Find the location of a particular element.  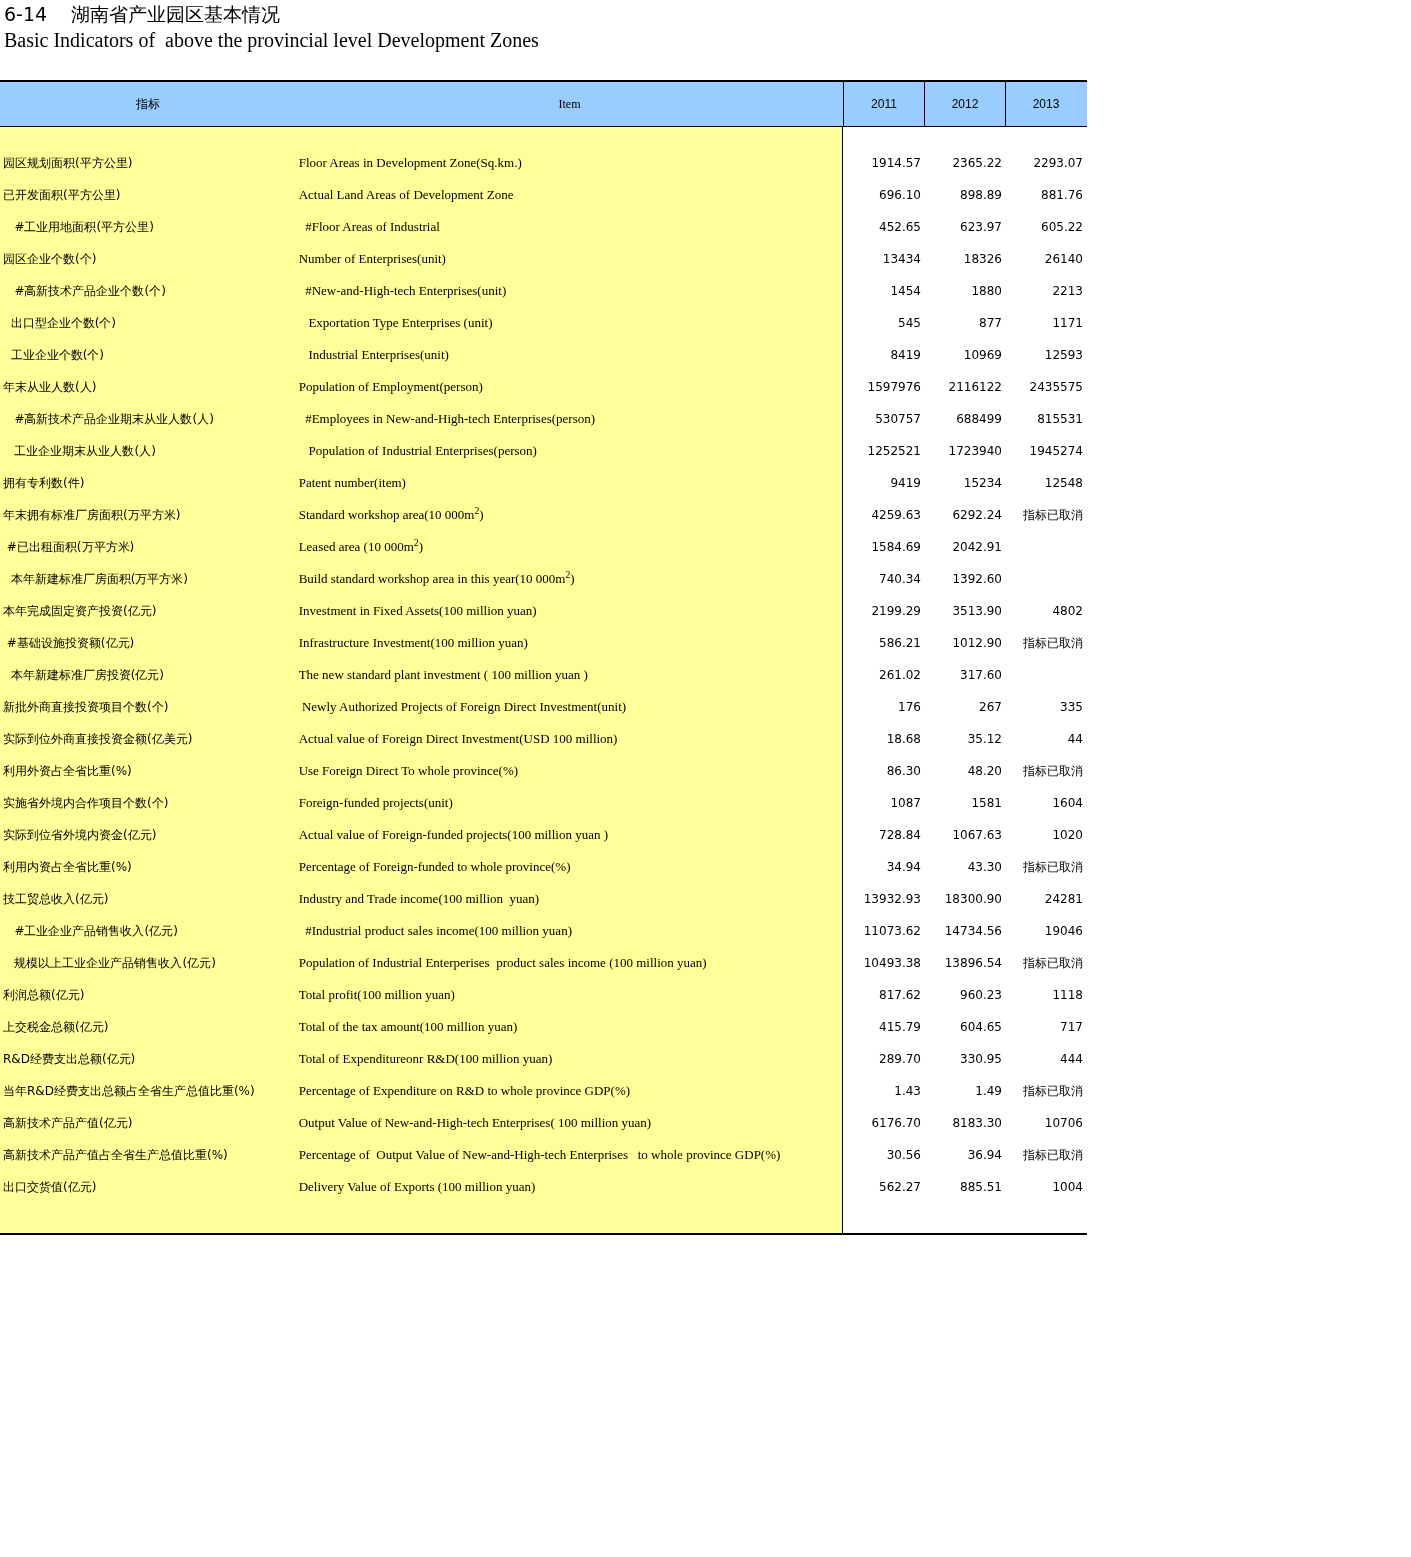

item-label: #New-and-High-tech Enterprises(unit) is located at coordinates (405, 291).